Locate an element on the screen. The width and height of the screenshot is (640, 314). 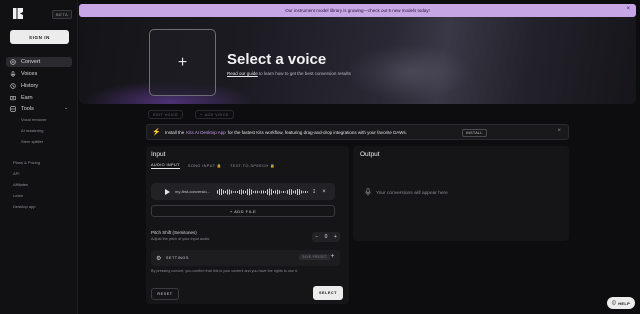
nav-history: History is located at coordinates (39, 86).